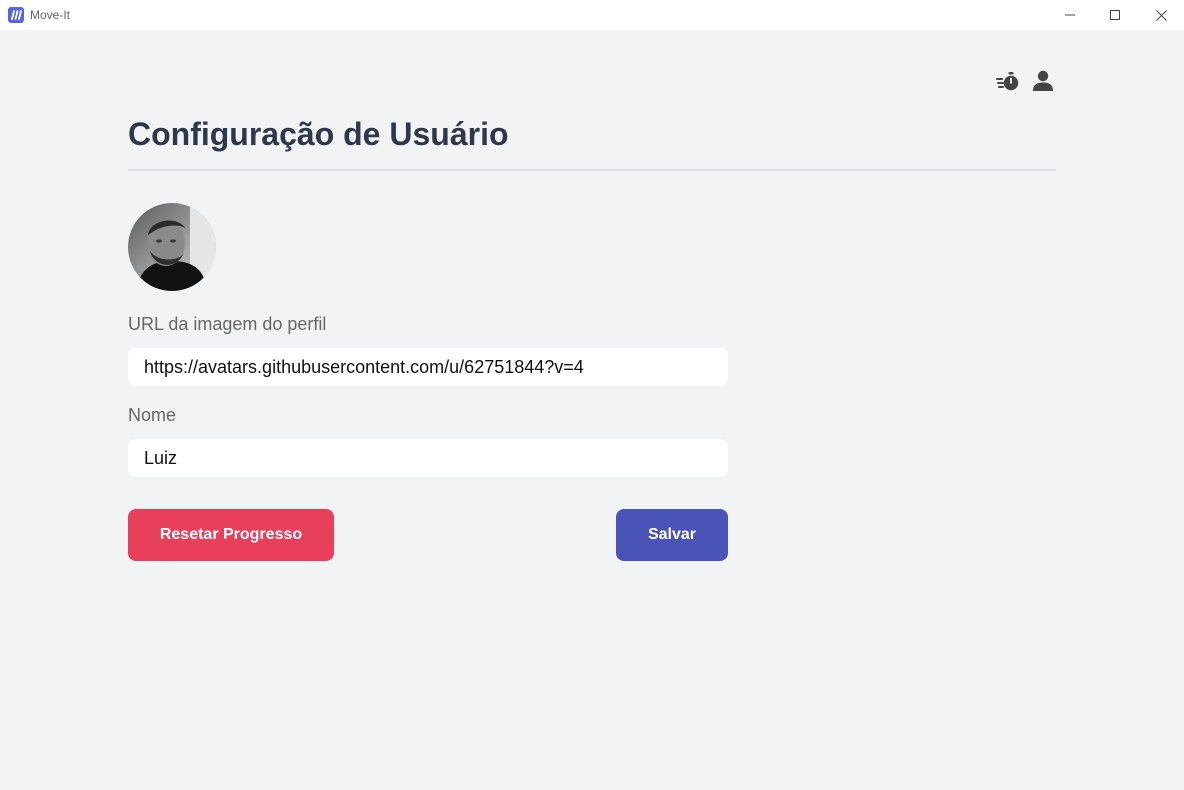 This screenshot has width=1184, height=790. I want to click on stopwatch-icon, so click(1008, 82).